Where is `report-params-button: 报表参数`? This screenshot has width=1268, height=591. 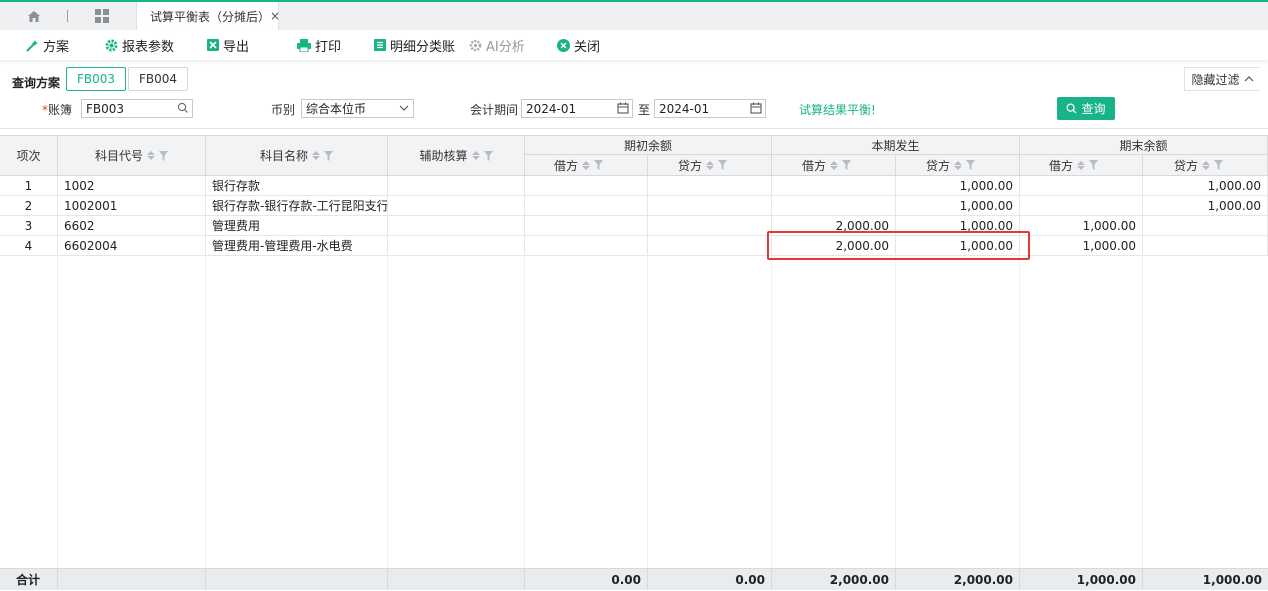
report-params-button: 报表参数 is located at coordinates (139, 45).